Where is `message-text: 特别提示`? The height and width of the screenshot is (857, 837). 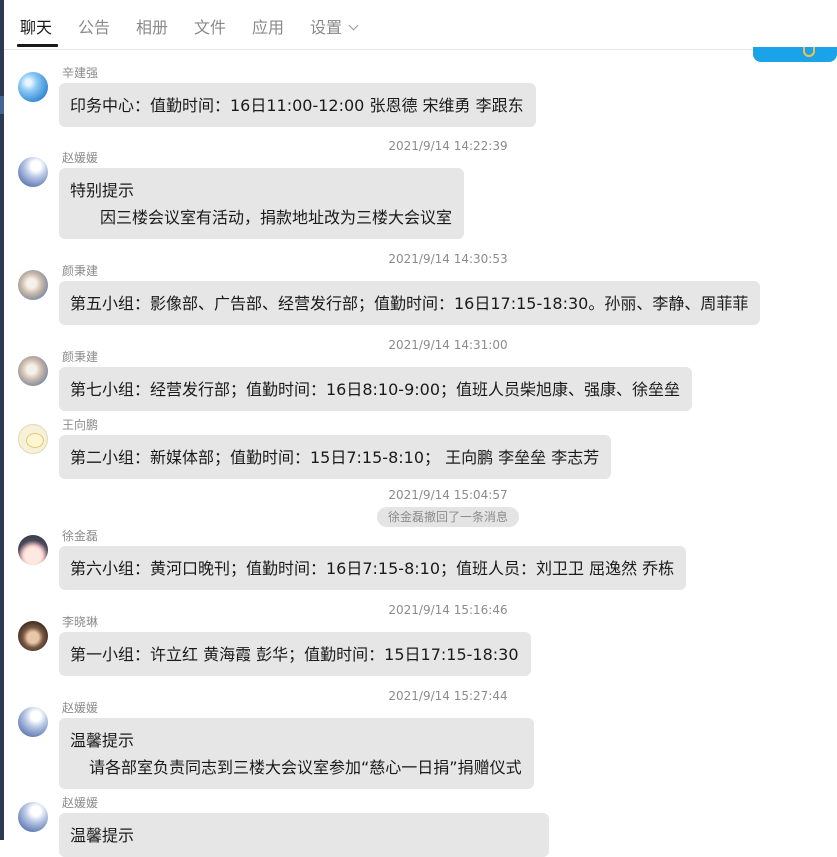
message-text: 特别提示 is located at coordinates (102, 190).